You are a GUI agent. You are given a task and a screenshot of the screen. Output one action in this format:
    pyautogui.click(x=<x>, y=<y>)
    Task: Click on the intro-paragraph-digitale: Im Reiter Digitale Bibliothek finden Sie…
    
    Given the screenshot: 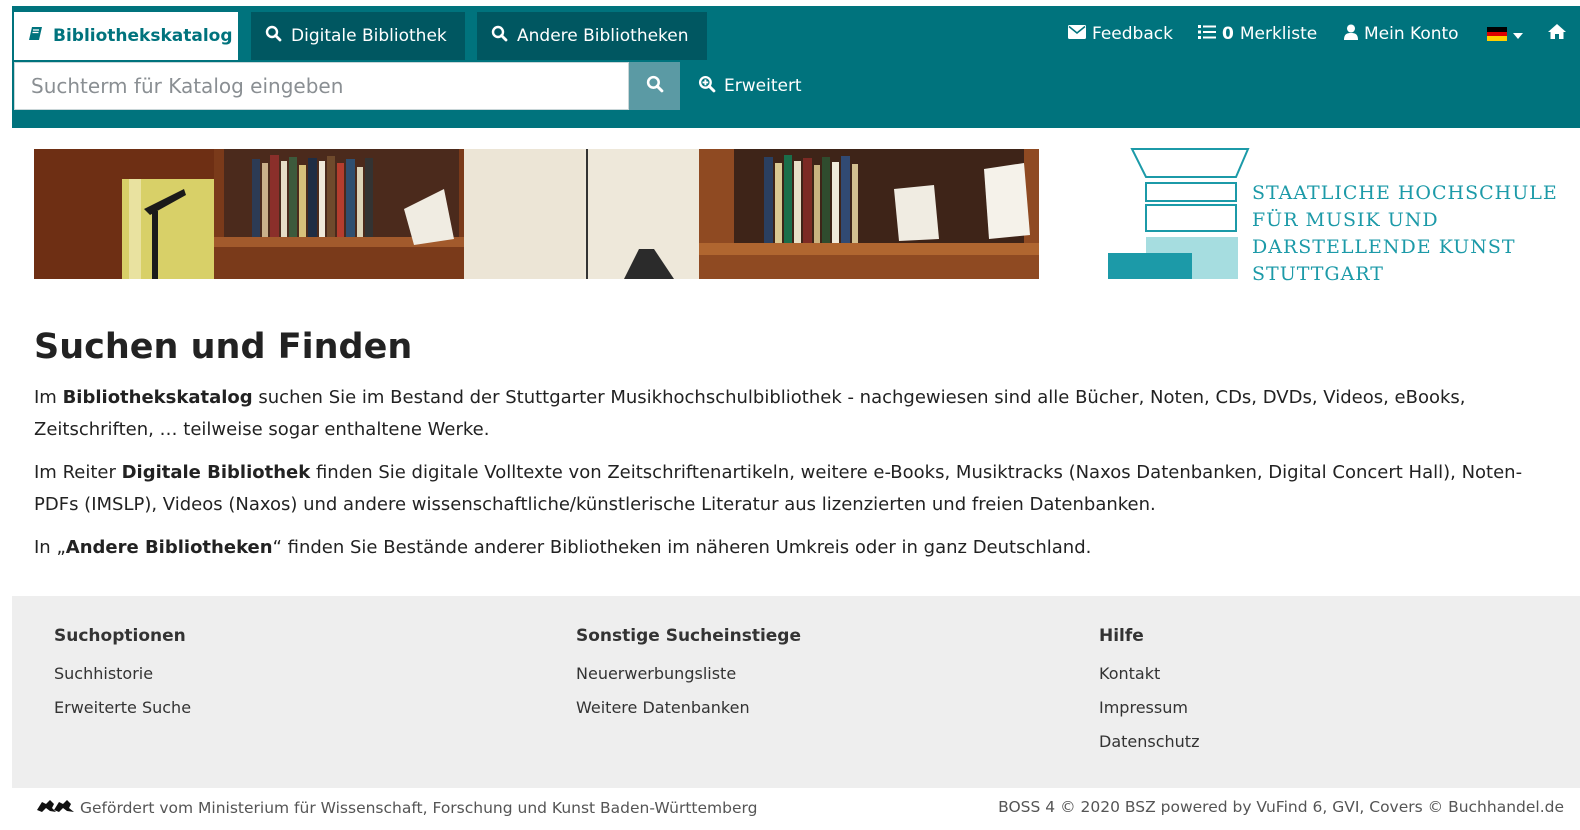 What is the action you would take?
    pyautogui.click(x=799, y=489)
    